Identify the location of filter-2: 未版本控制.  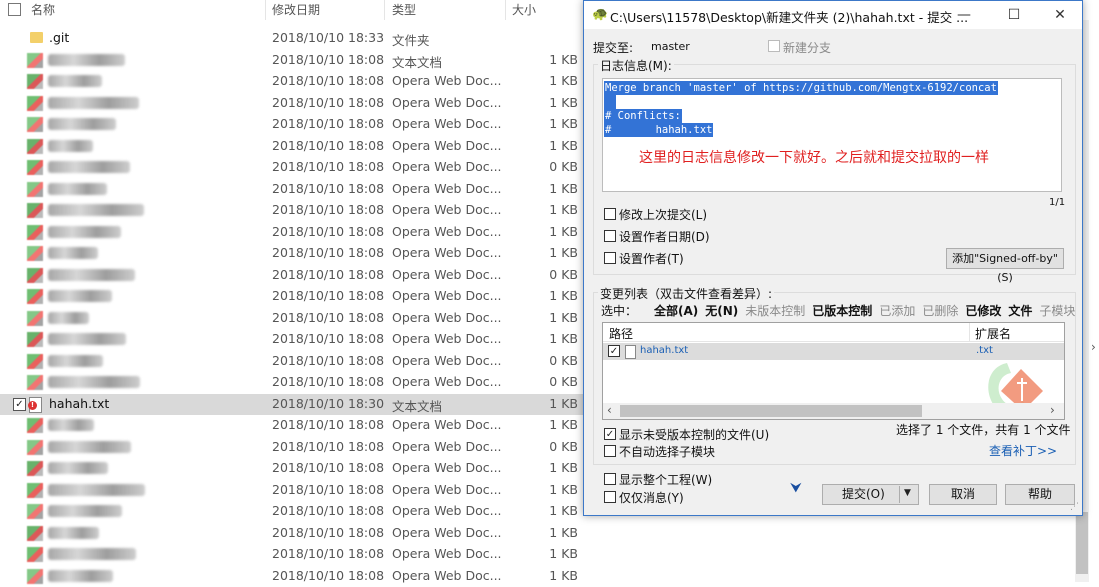
(775, 311).